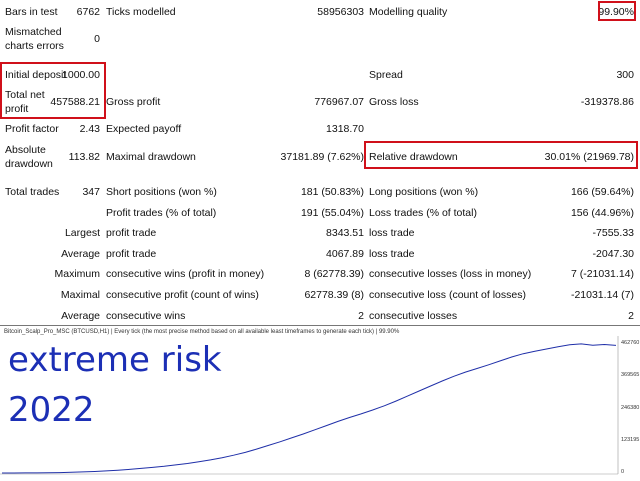 The height and width of the screenshot is (481, 640). What do you see at coordinates (631, 316) in the screenshot?
I see `avg-cons-losses-value: 2` at bounding box center [631, 316].